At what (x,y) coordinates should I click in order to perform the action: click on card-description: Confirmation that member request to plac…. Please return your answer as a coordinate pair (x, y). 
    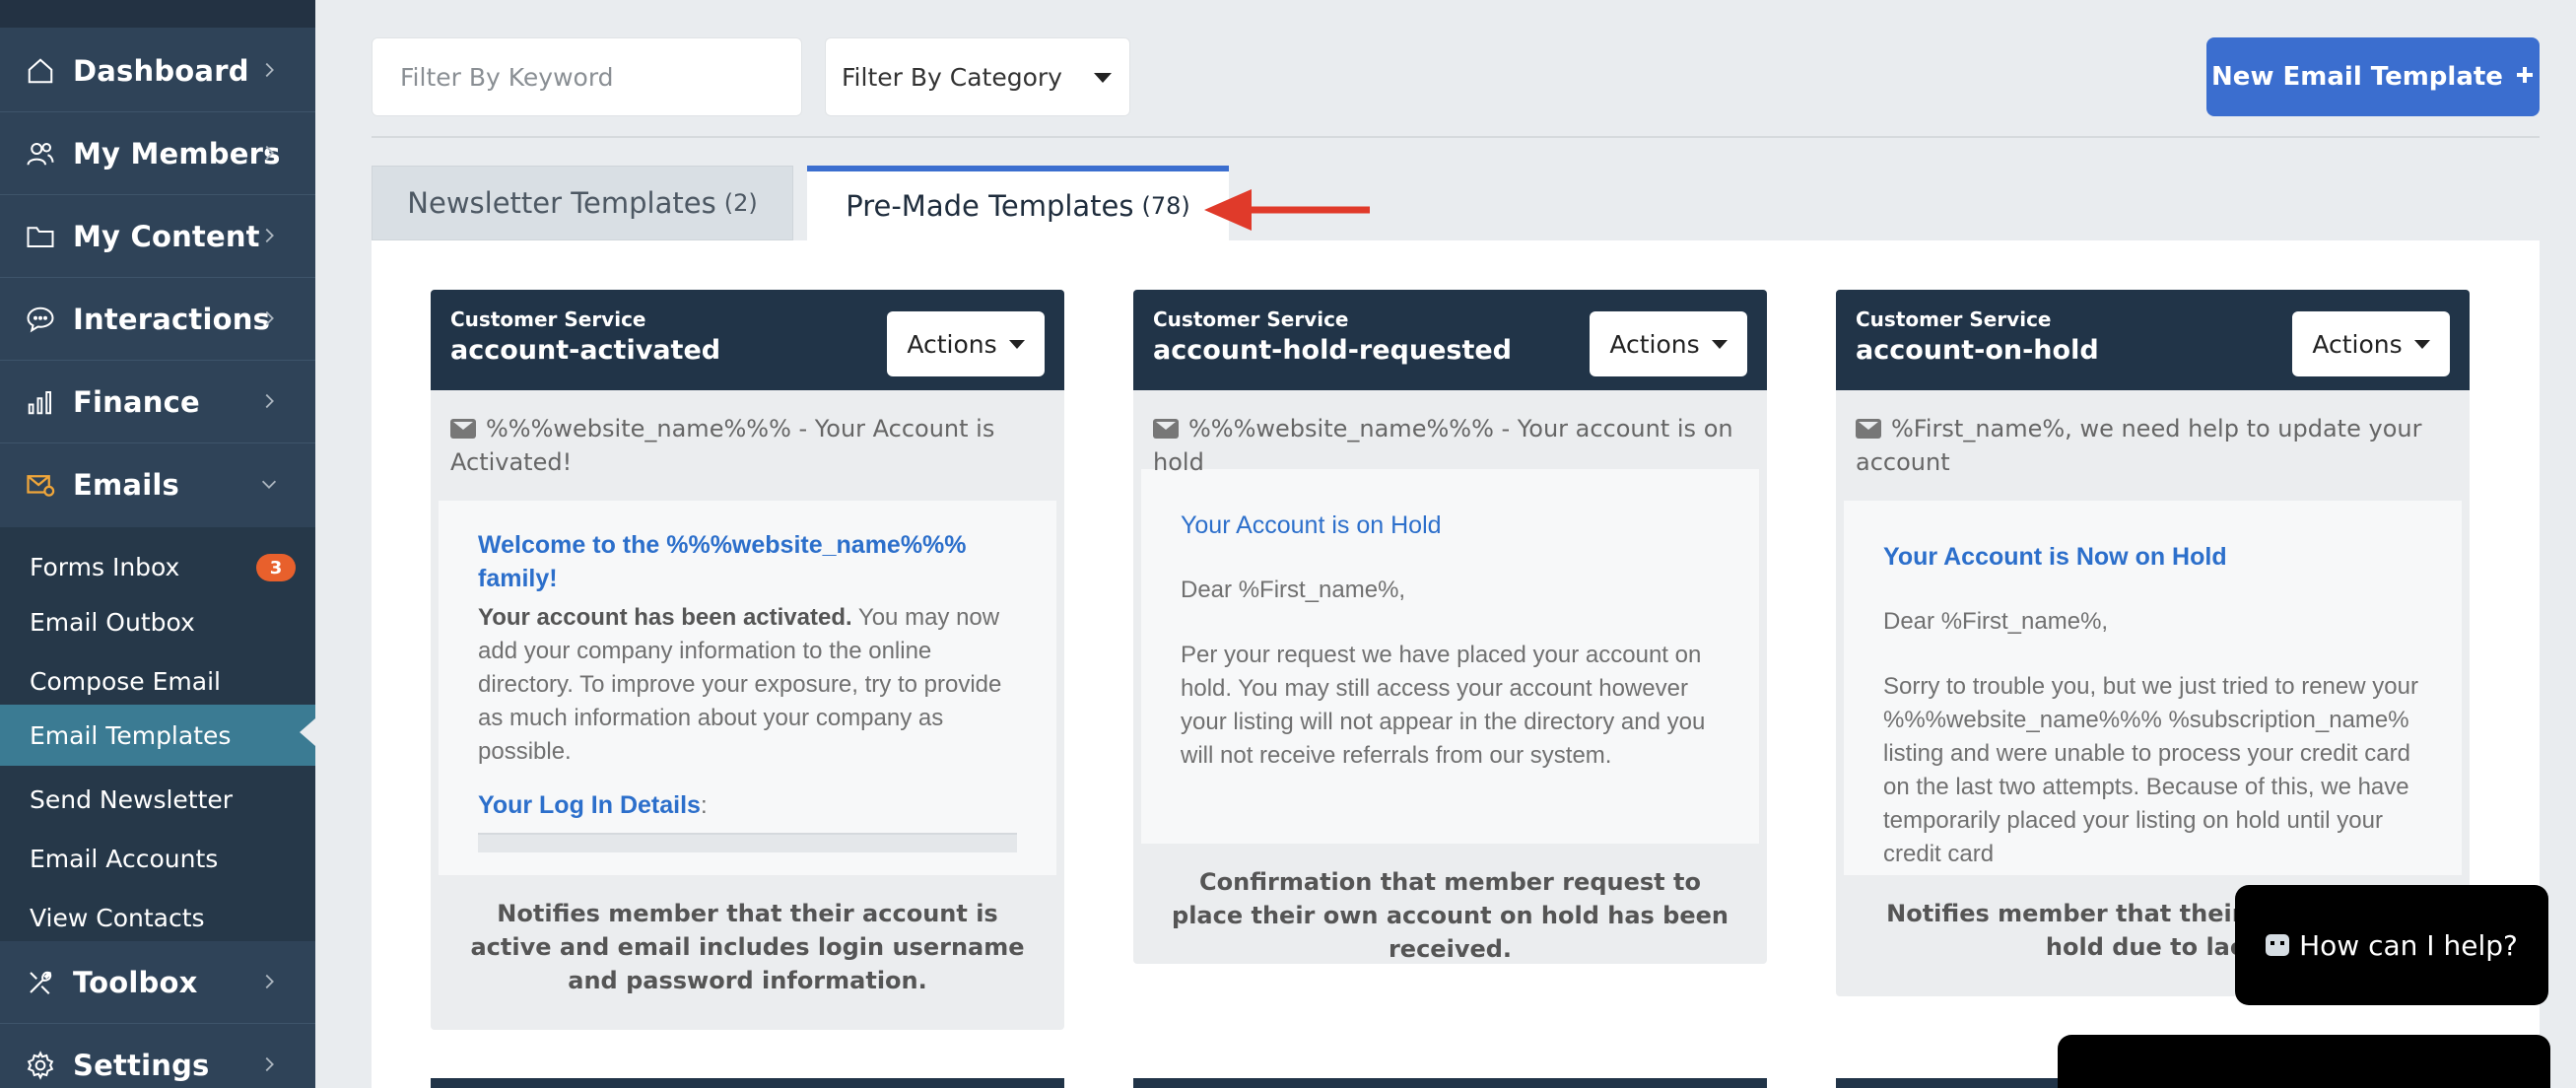
    Looking at the image, I should click on (1450, 915).